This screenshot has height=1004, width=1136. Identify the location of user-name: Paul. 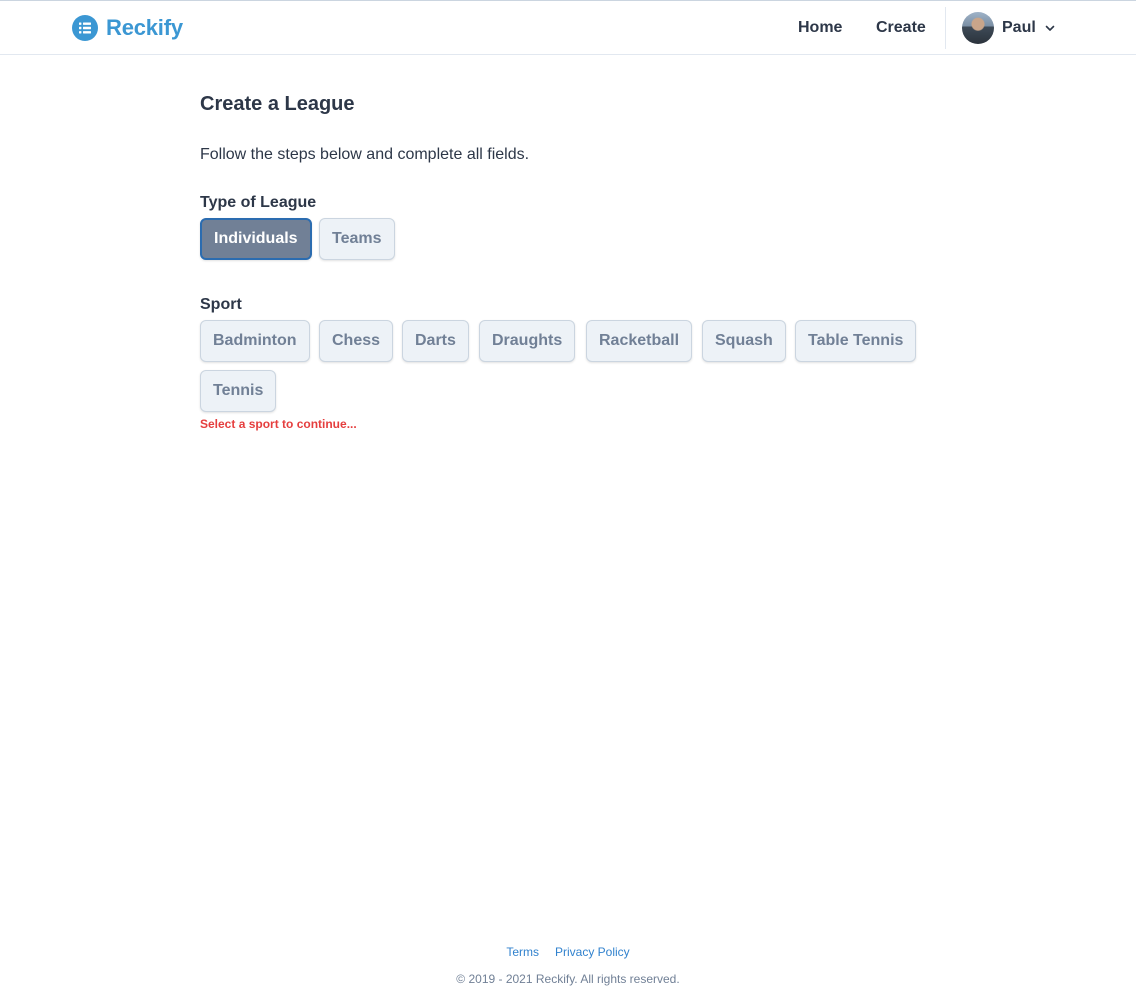
(1019, 27).